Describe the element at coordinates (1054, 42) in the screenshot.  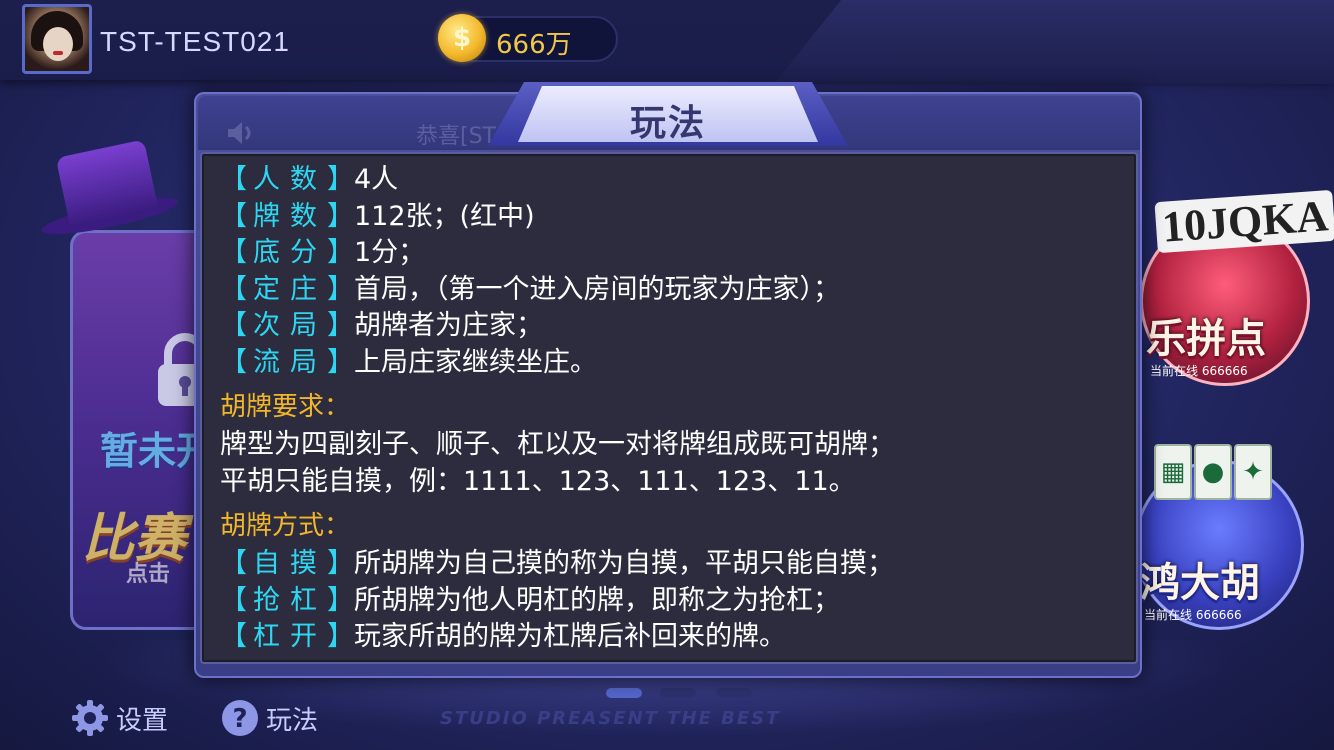
I see `top-bar-right-decor` at that location.